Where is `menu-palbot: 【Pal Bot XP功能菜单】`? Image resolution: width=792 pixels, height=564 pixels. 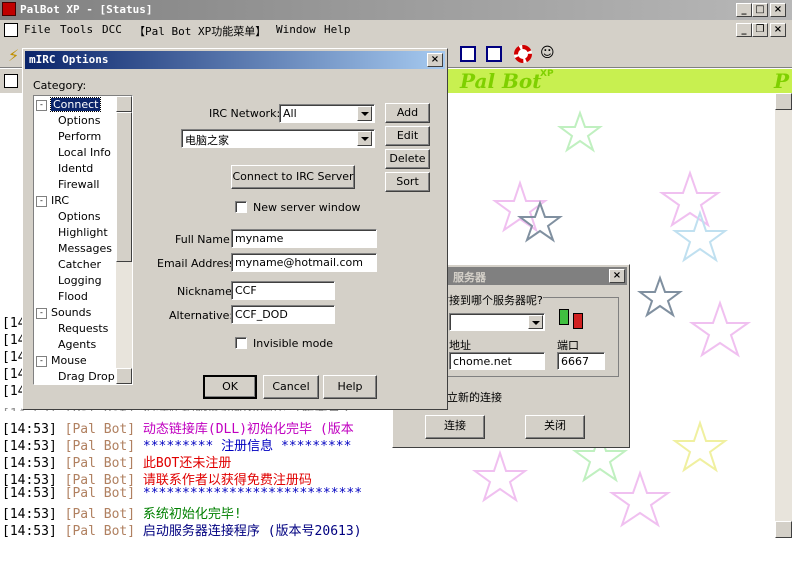
menu-palbot: 【Pal Bot XP功能菜单】 is located at coordinates (200, 31).